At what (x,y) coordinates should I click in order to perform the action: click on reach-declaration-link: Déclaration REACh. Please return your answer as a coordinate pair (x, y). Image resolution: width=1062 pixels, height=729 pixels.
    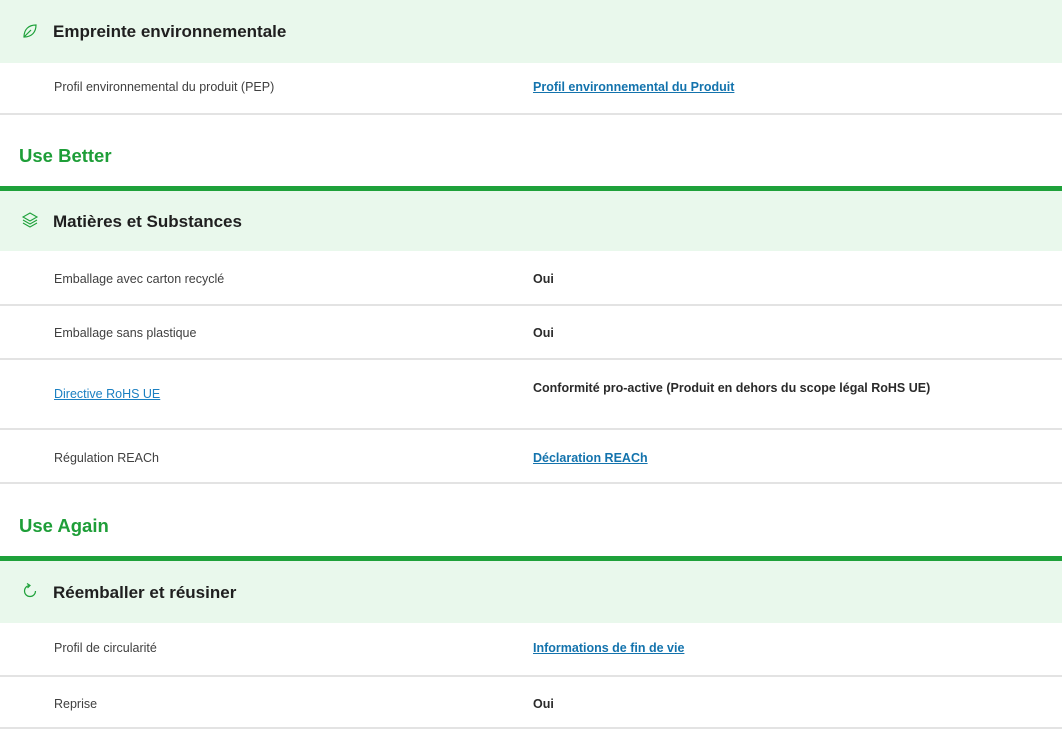
    Looking at the image, I should click on (753, 458).